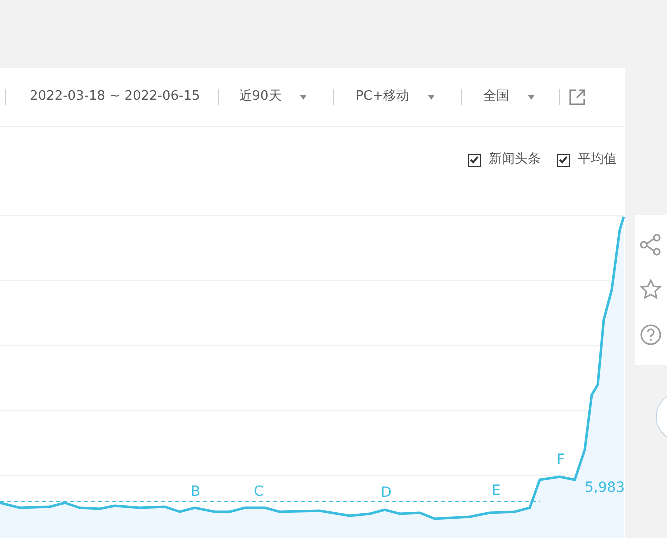 The image size is (667, 538). Describe the element at coordinates (509, 97) in the screenshot. I see `filter-dropdown: 全国` at that location.